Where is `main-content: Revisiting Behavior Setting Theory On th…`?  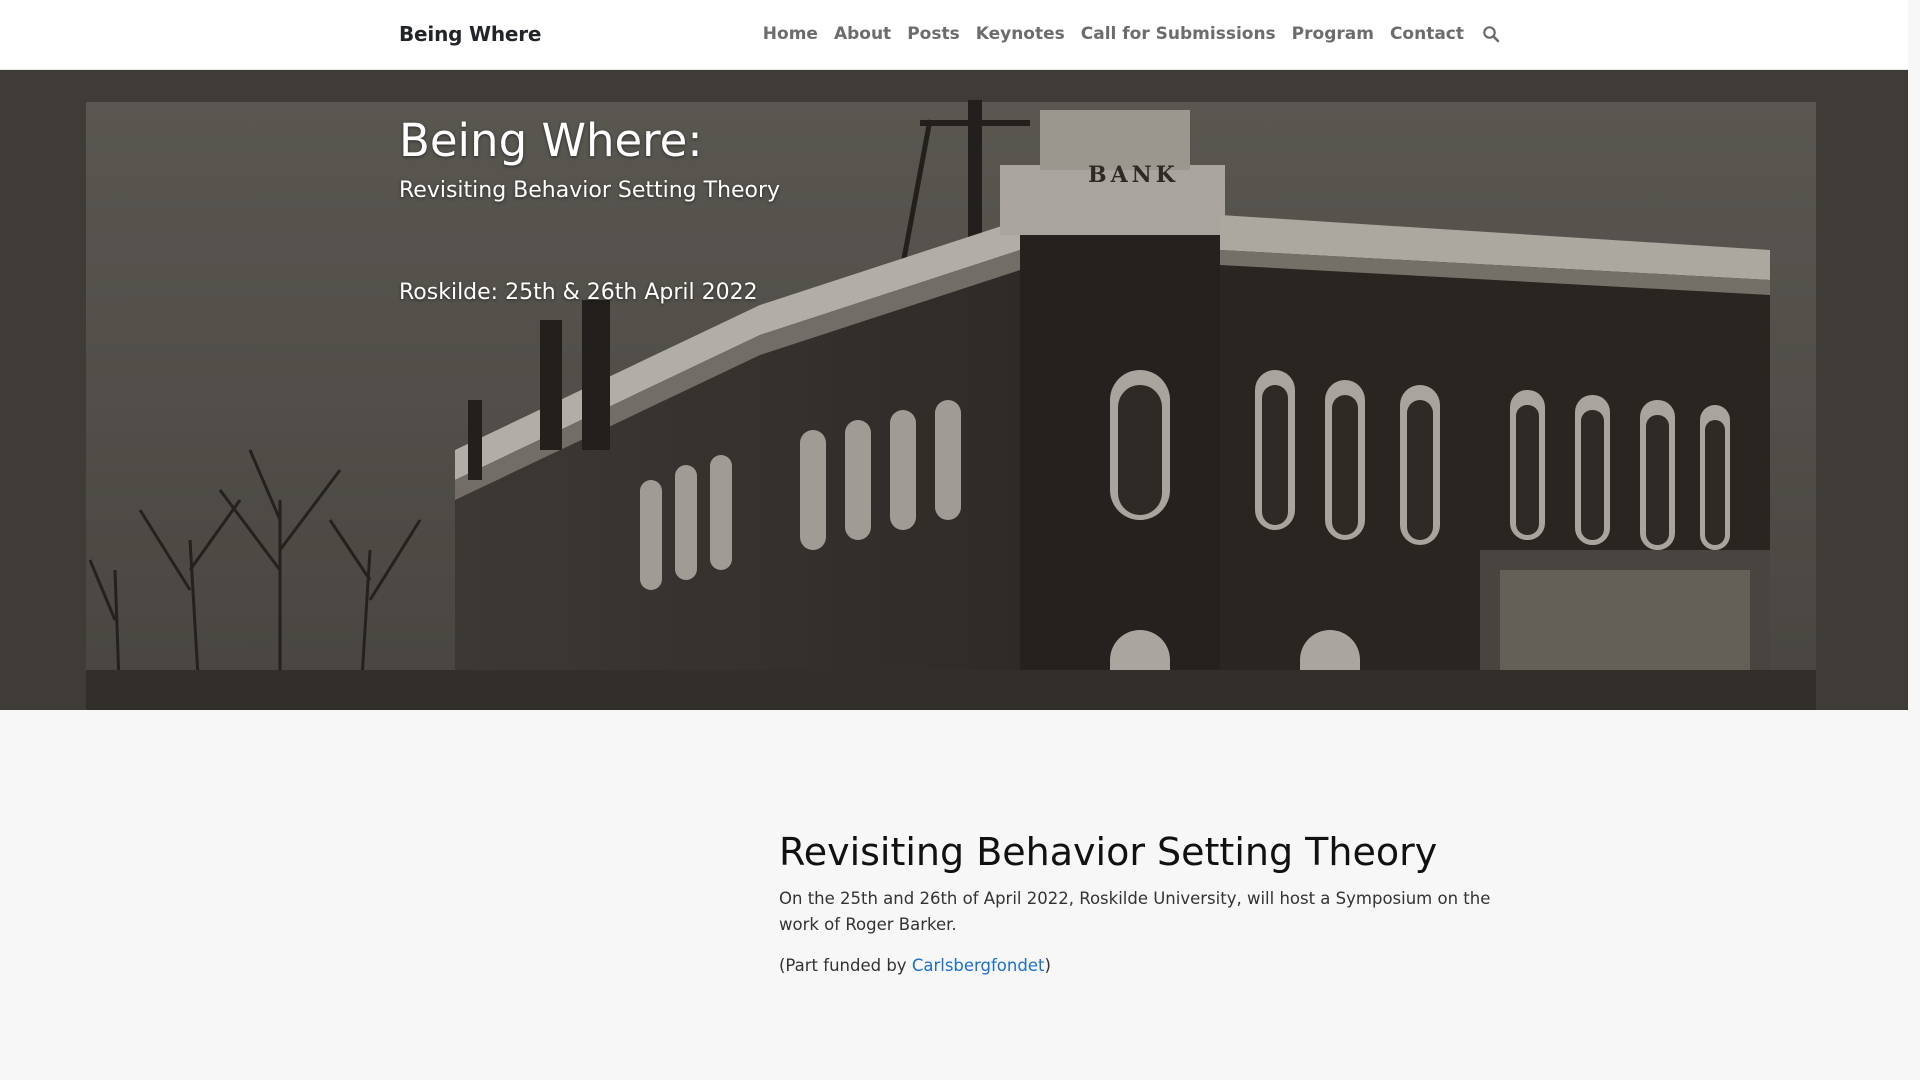 main-content: Revisiting Behavior Setting Theory On th… is located at coordinates (1149, 904).